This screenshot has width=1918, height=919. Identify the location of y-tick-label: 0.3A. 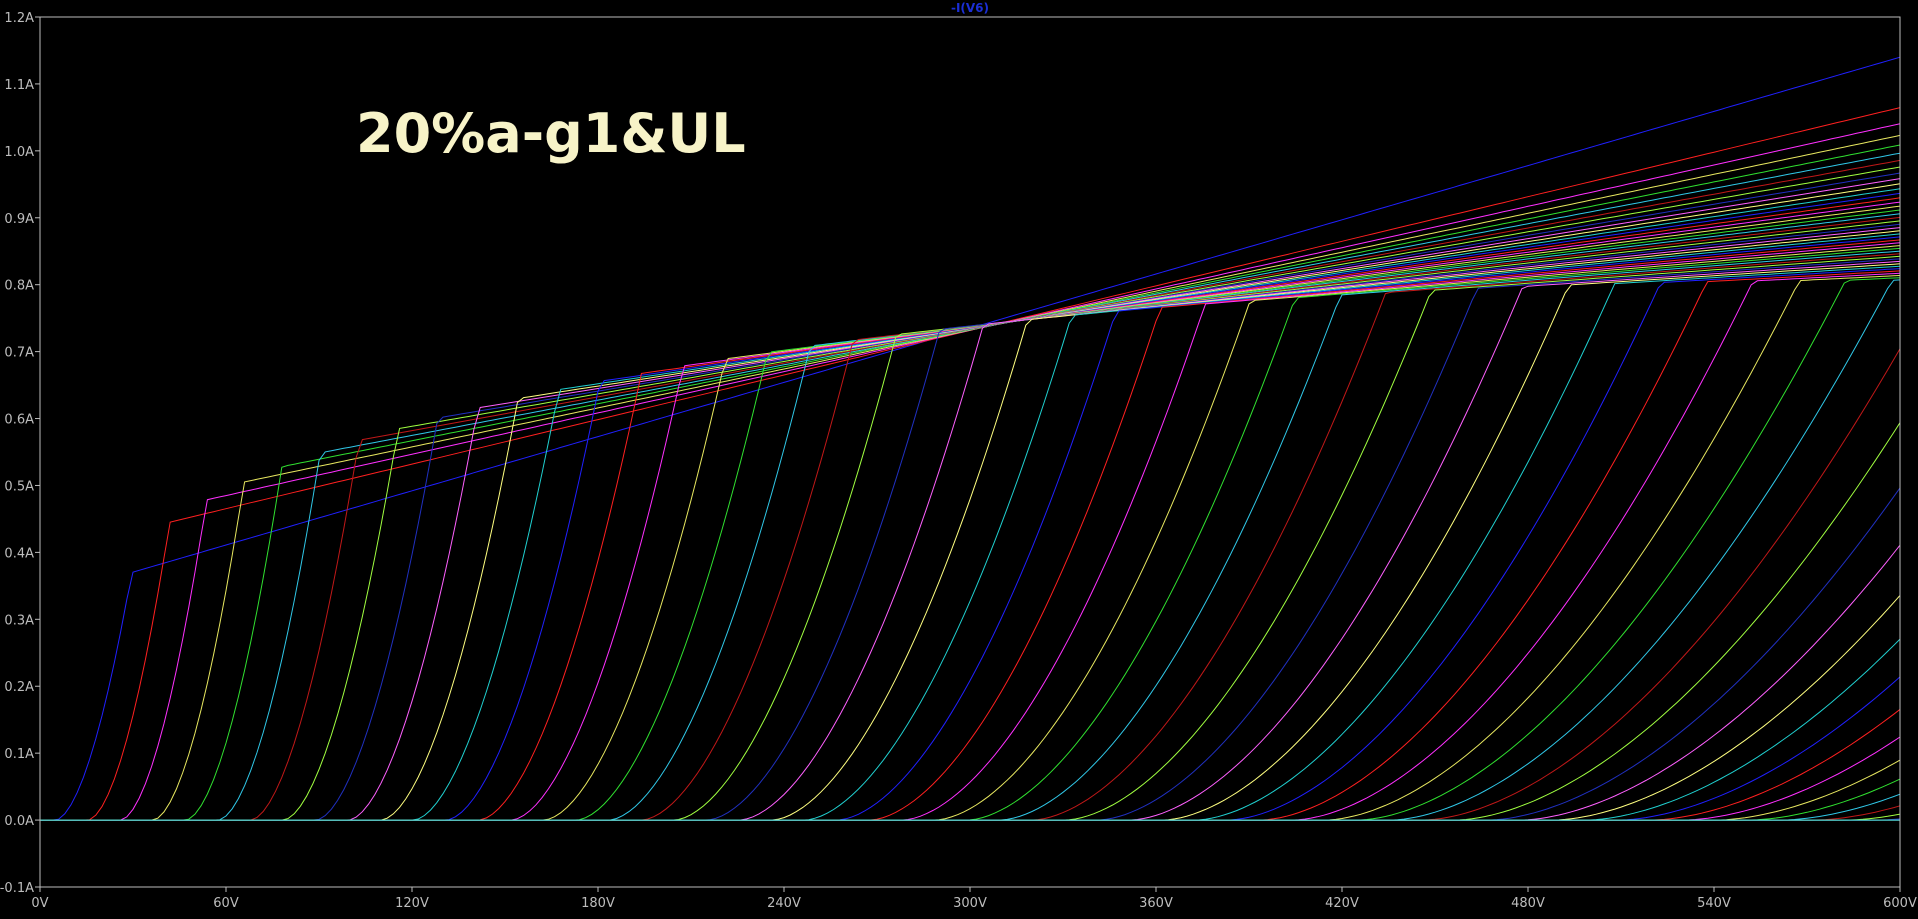
(19, 620).